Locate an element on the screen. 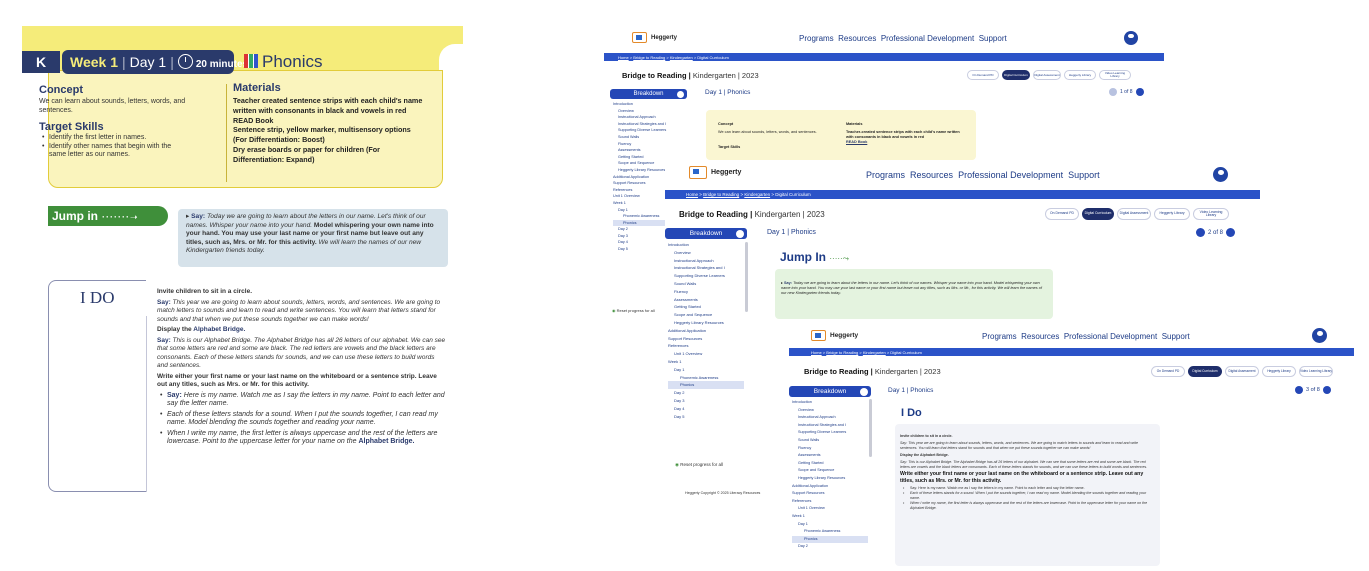 This screenshot has height=571, width=1369. sidebar-item: Unit 1 Overview is located at coordinates (830, 509).